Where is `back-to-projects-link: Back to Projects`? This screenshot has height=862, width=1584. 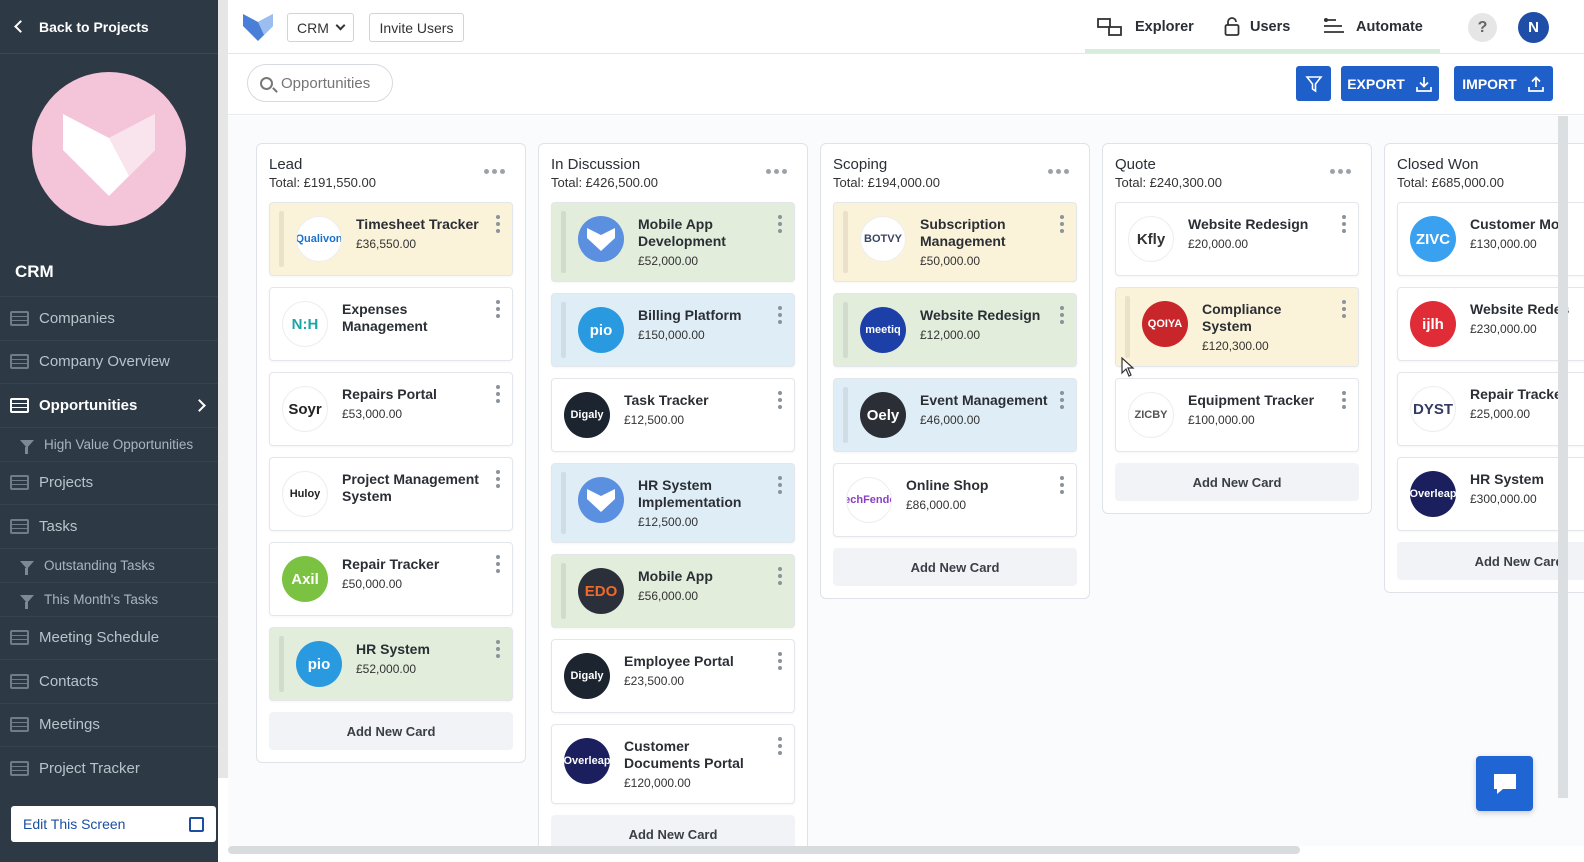 back-to-projects-link: Back to Projects is located at coordinates (109, 27).